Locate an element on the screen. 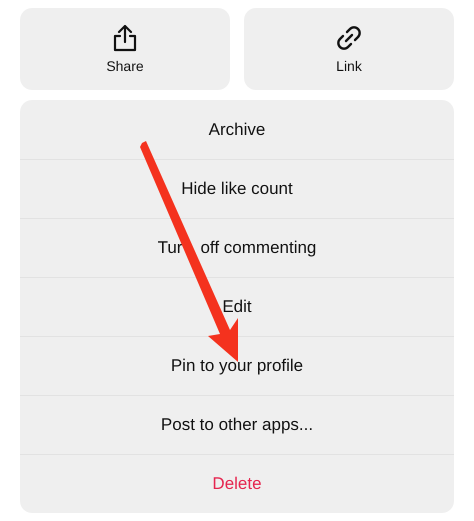 Image resolution: width=474 pixels, height=521 pixels. action-button: Link is located at coordinates (349, 49).